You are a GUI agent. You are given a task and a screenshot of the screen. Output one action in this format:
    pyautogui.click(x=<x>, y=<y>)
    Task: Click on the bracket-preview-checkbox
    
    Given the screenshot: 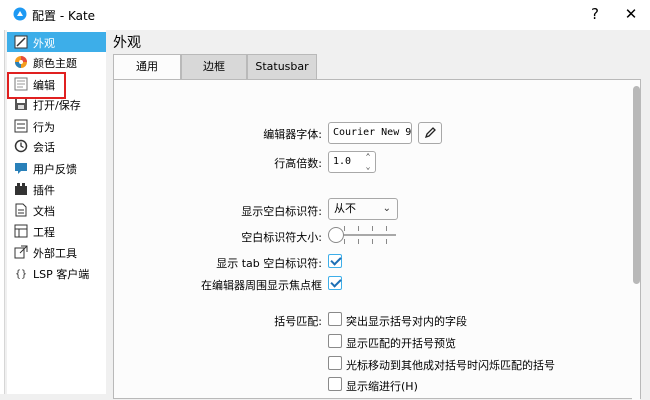 What is the action you would take?
    pyautogui.click(x=335, y=341)
    